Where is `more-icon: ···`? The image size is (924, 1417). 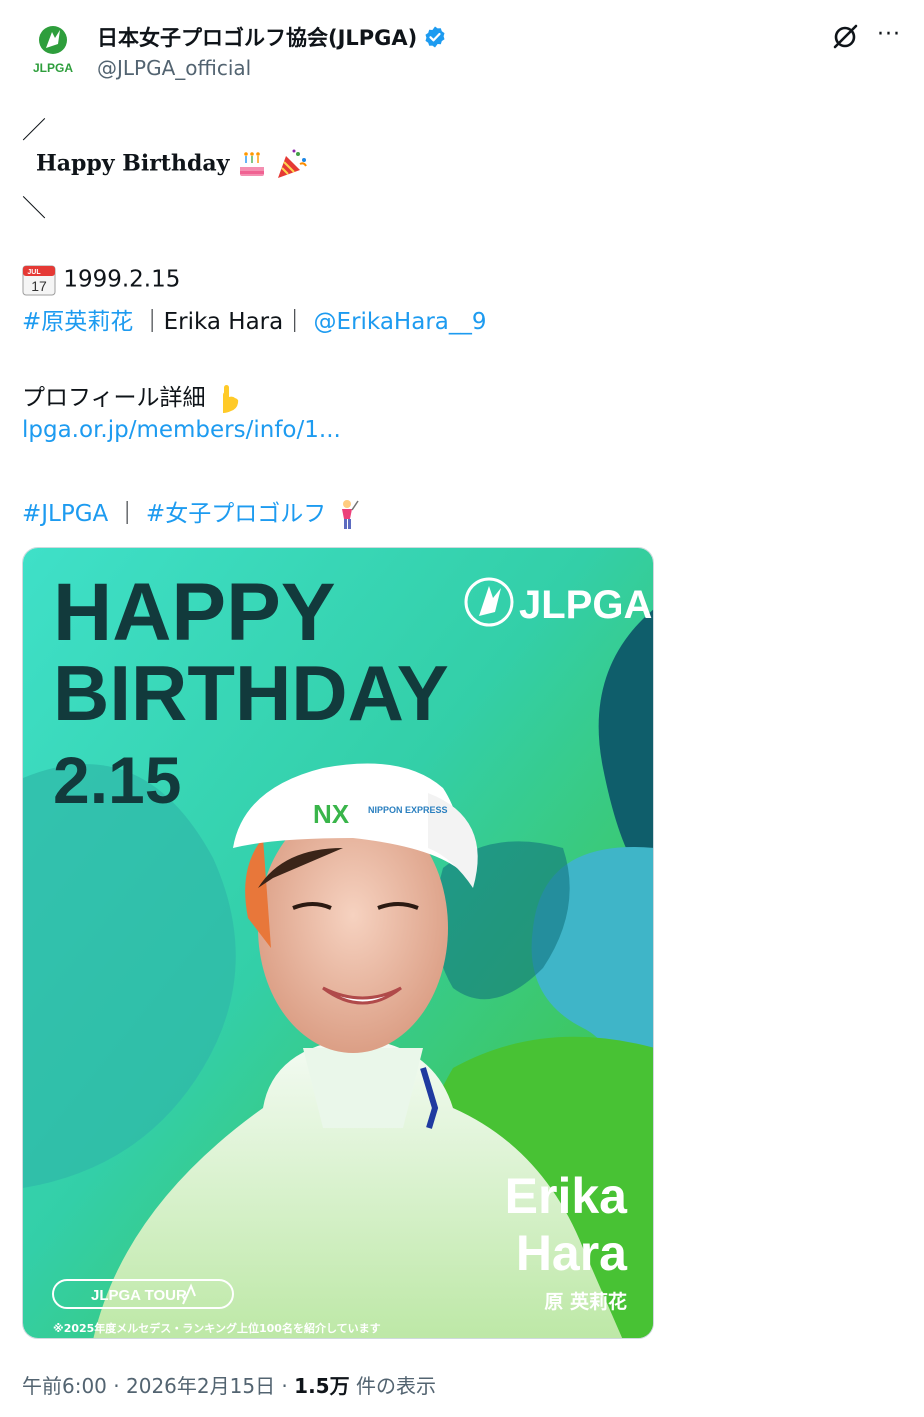
more-icon: ··· is located at coordinates (889, 34).